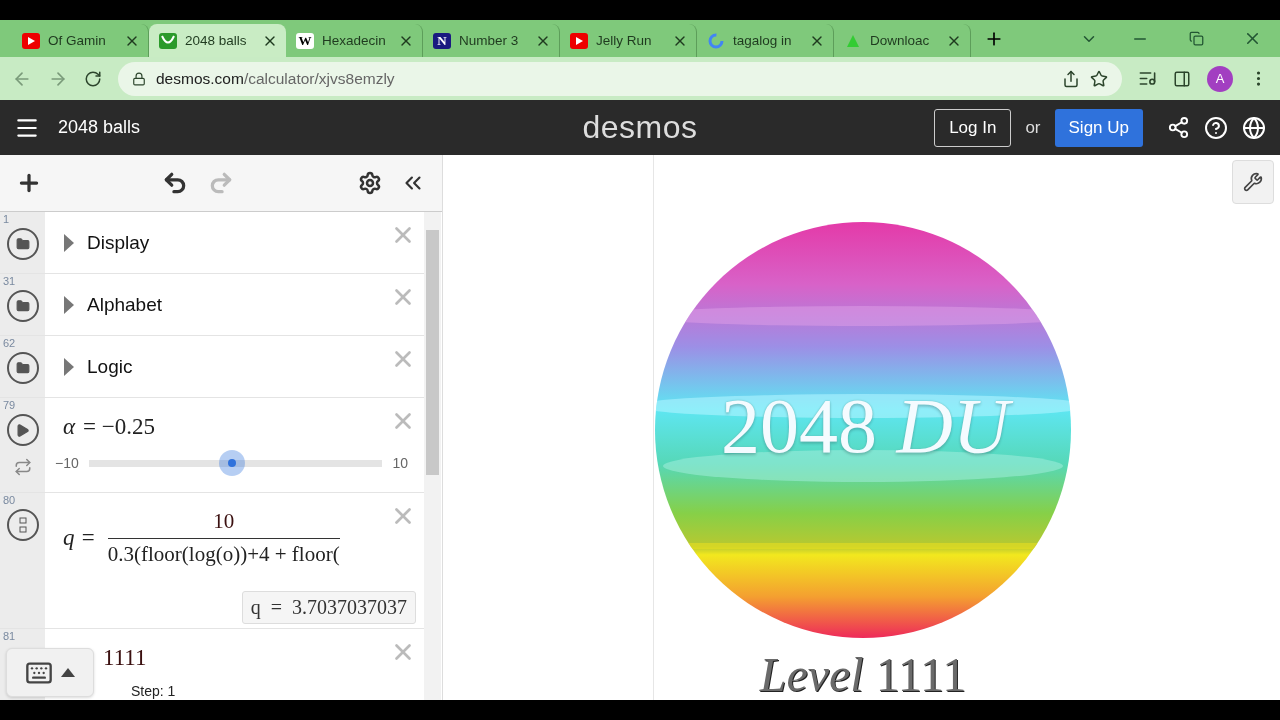 Image resolution: width=1280 pixels, height=720 pixels. What do you see at coordinates (9, 405) in the screenshot?
I see `line-number: 79` at bounding box center [9, 405].